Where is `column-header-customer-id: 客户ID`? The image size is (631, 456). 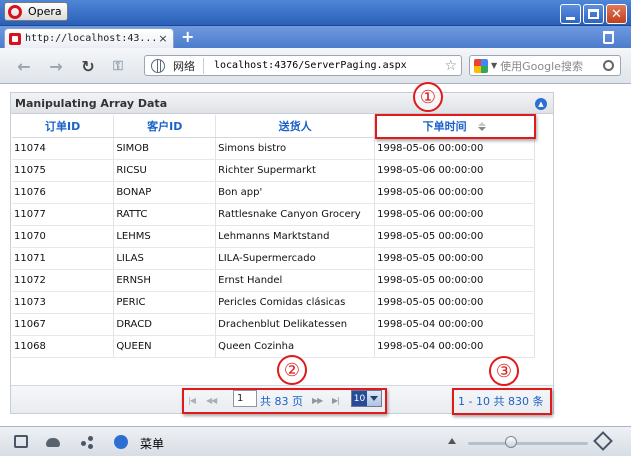
column-header-customer-id: 客户ID is located at coordinates (165, 126).